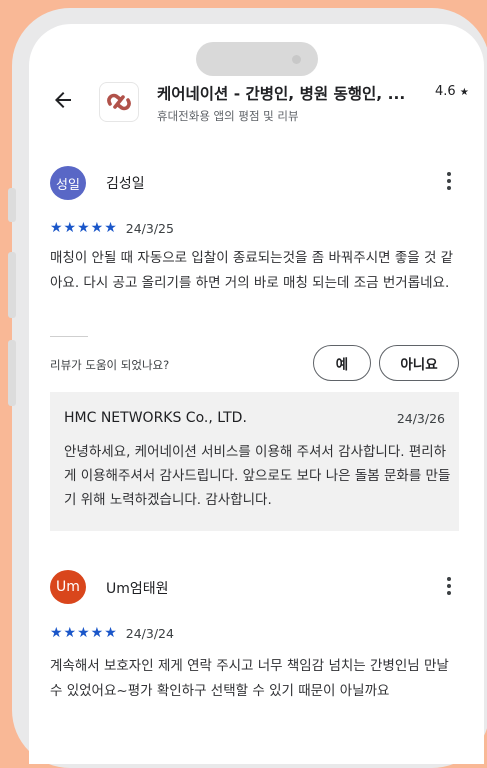 The height and width of the screenshot is (768, 487). I want to click on carenation-logo-icon, so click(119, 102).